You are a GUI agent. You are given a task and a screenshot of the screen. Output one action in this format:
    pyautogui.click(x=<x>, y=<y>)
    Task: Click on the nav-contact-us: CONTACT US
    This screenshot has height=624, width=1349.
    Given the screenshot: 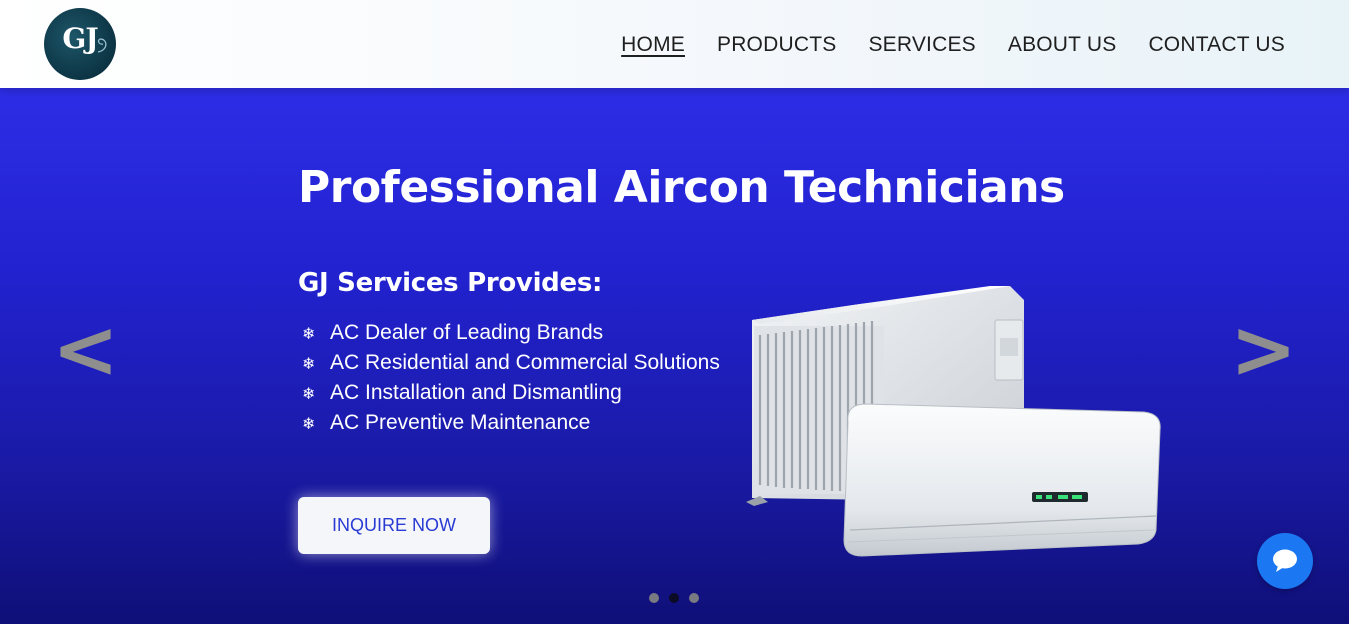 What is the action you would take?
    pyautogui.click(x=1216, y=45)
    